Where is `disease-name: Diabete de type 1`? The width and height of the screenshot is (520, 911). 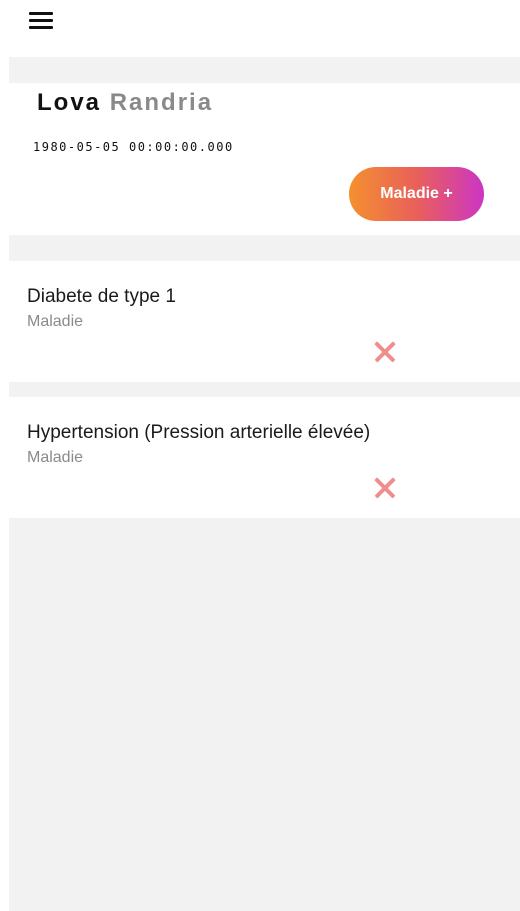
disease-name: Diabete de type 1 is located at coordinates (101, 296).